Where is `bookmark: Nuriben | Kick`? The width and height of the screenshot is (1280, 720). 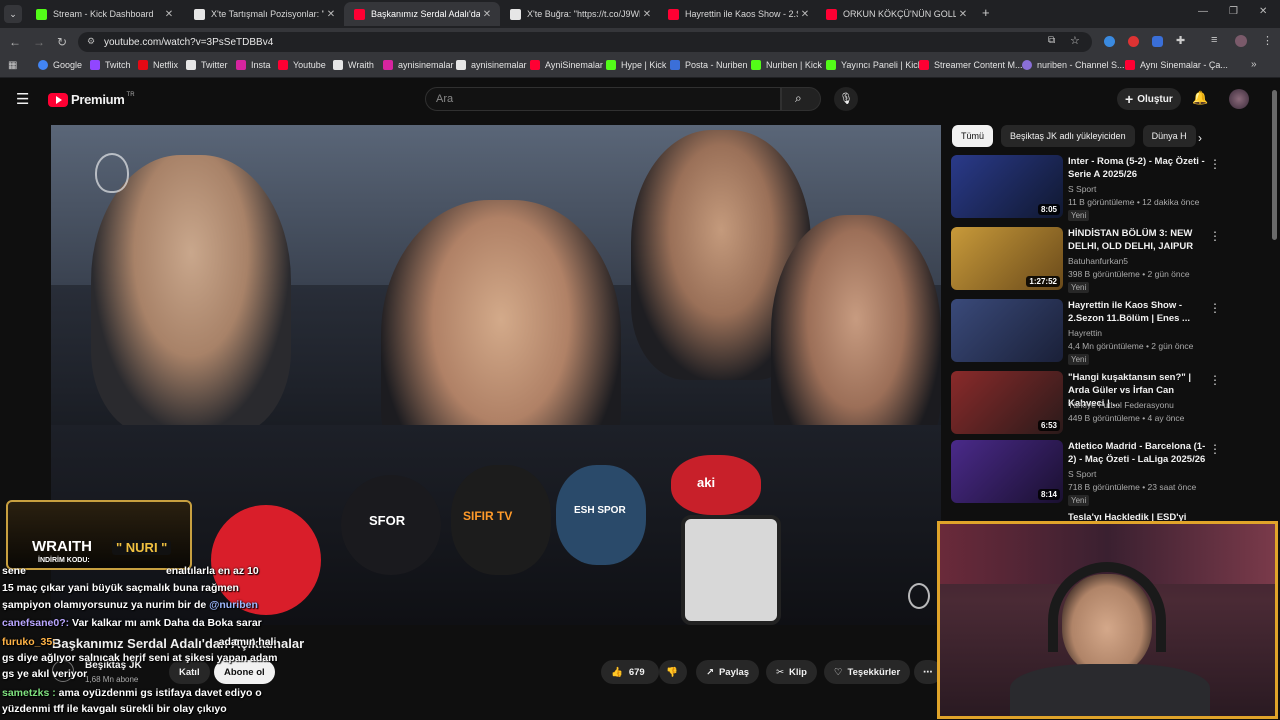 bookmark: Nuriben | Kick is located at coordinates (786, 65).